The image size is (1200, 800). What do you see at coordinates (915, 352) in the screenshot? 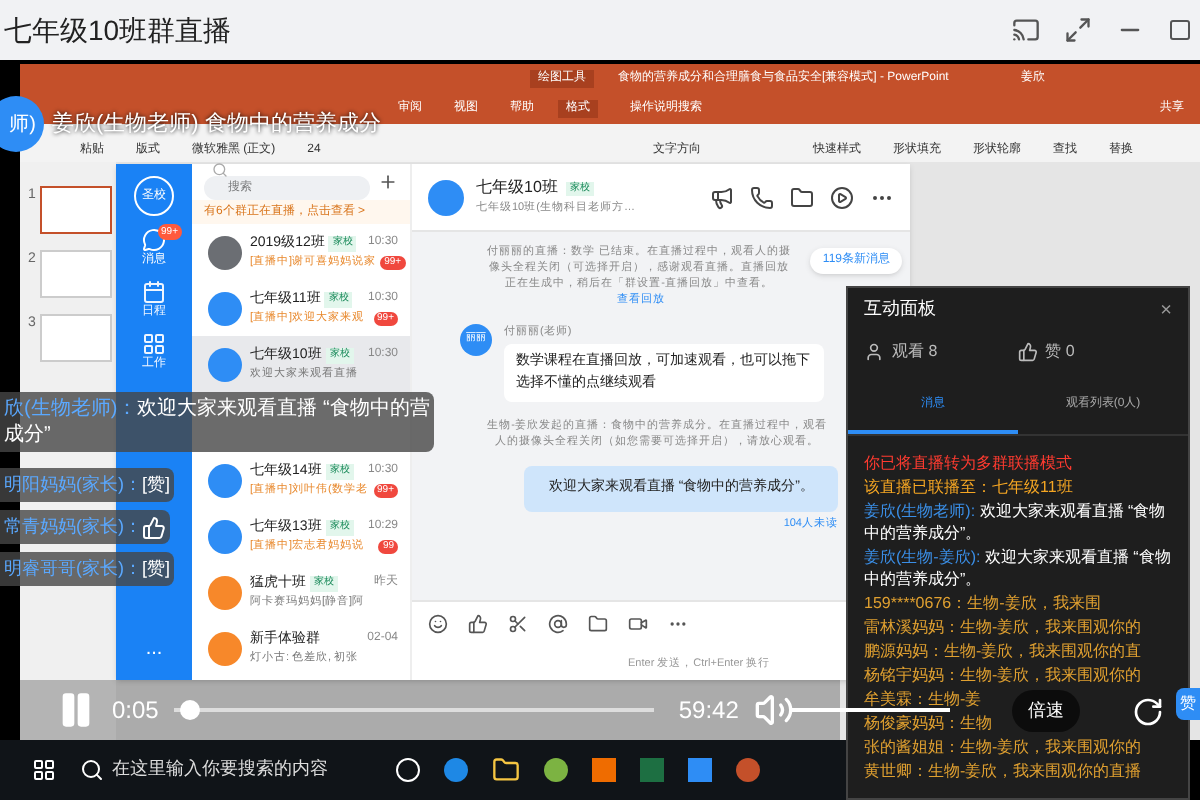
I see `viewer-count: 观看 8` at bounding box center [915, 352].